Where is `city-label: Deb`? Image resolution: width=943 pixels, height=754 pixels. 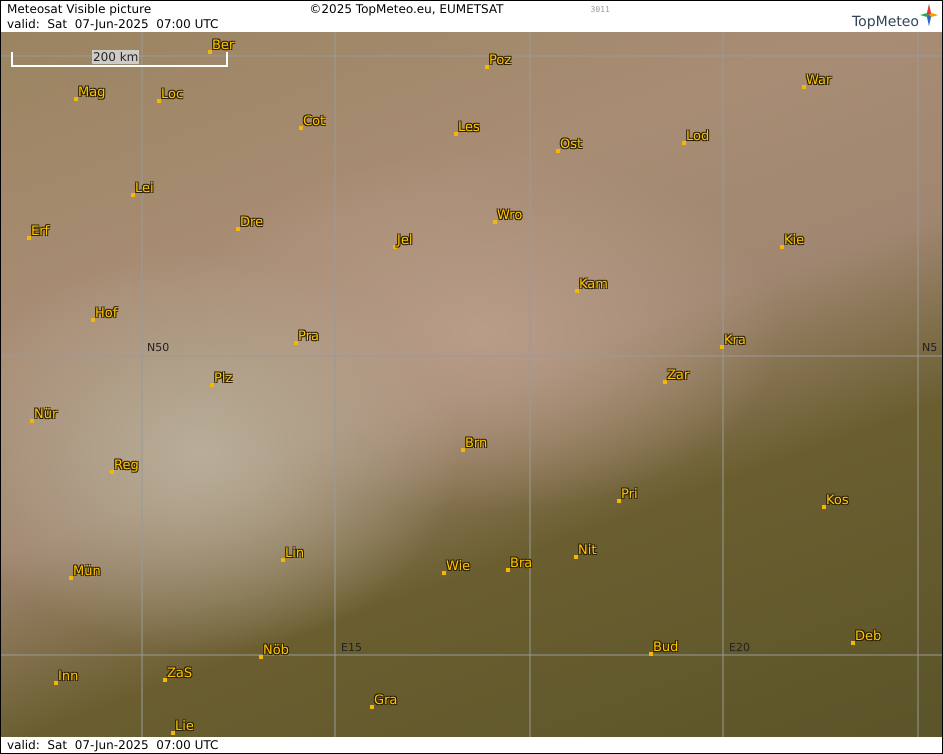
city-label: Deb is located at coordinates (868, 637).